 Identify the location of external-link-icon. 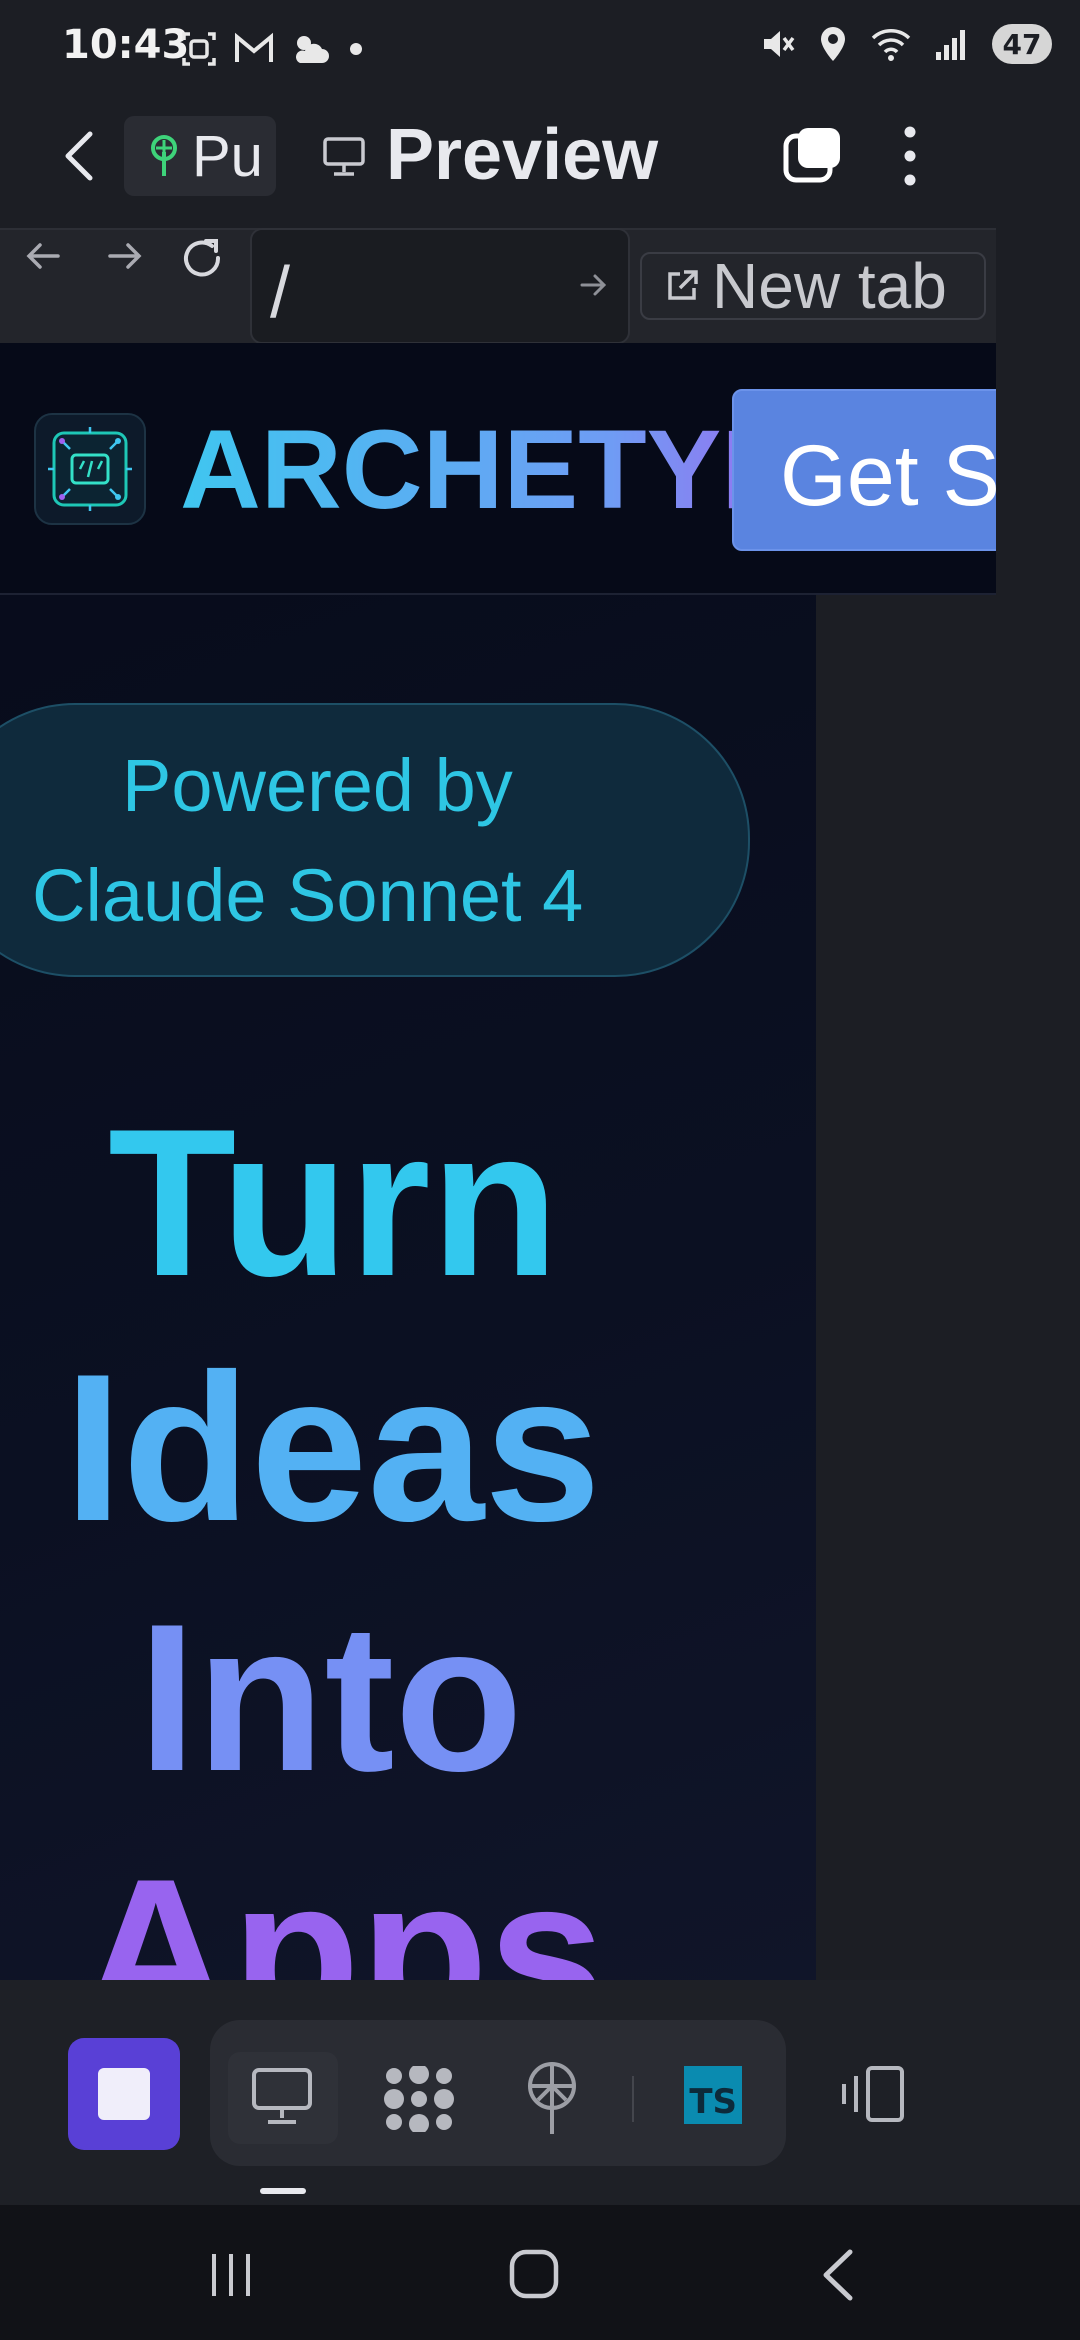
(683, 285).